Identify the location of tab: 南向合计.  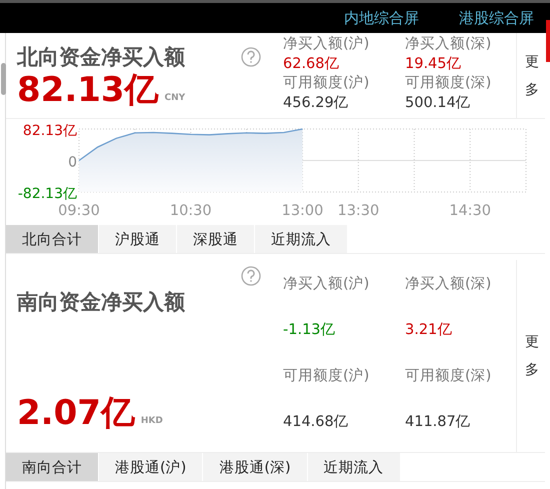
(52, 467).